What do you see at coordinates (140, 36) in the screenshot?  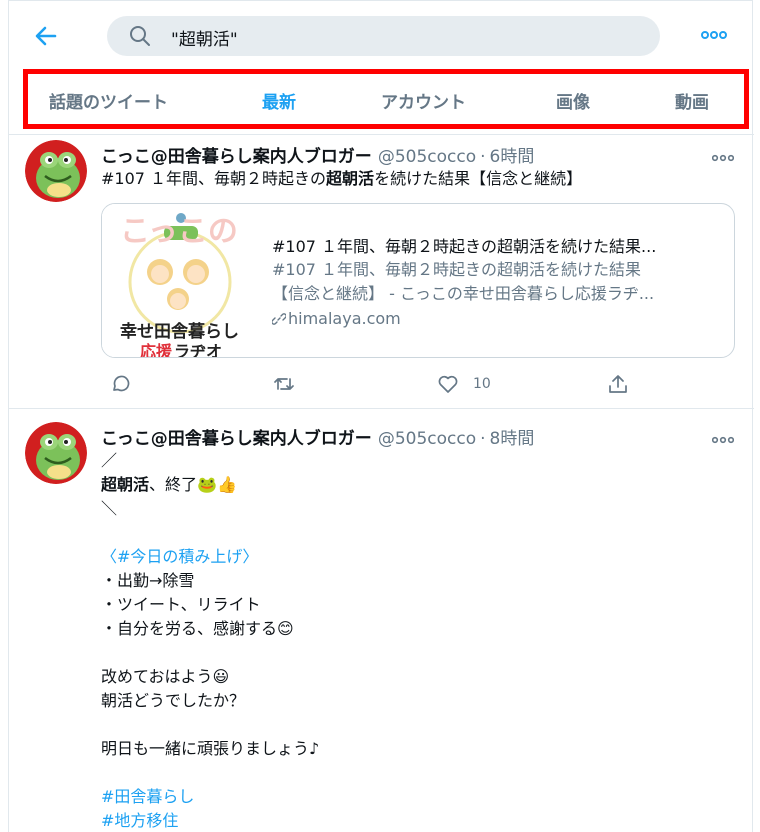 I see `search-icon` at bounding box center [140, 36].